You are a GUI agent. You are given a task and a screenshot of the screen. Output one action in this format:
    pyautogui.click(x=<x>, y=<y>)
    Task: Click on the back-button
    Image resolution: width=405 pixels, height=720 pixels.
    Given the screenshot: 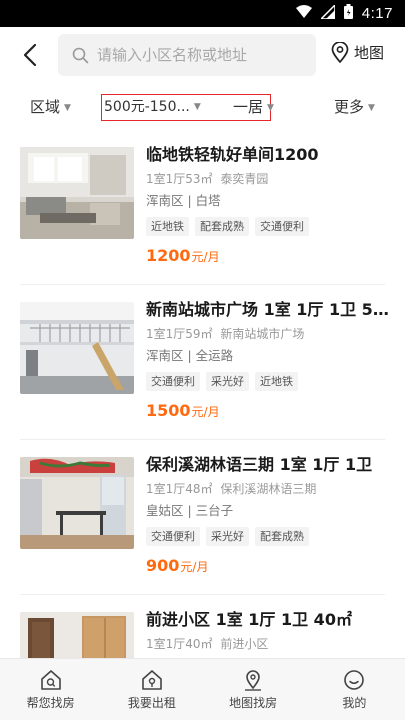 What is the action you would take?
    pyautogui.click(x=30, y=55)
    